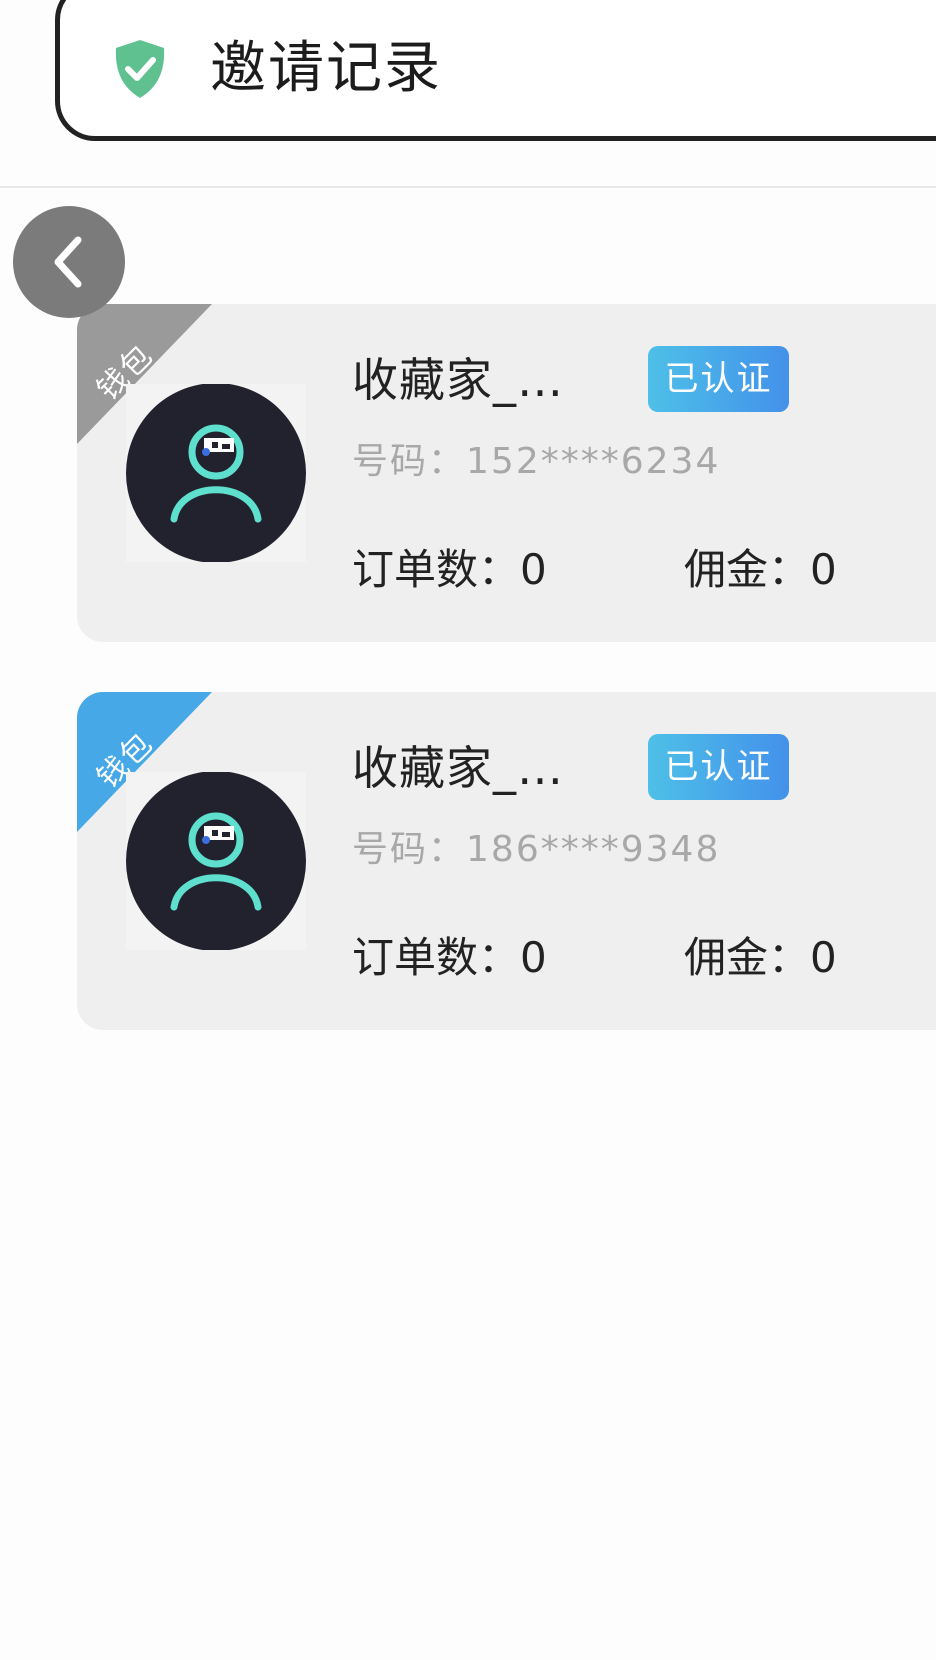 This screenshot has height=1660, width=936. I want to click on header-bar, so click(495, 70).